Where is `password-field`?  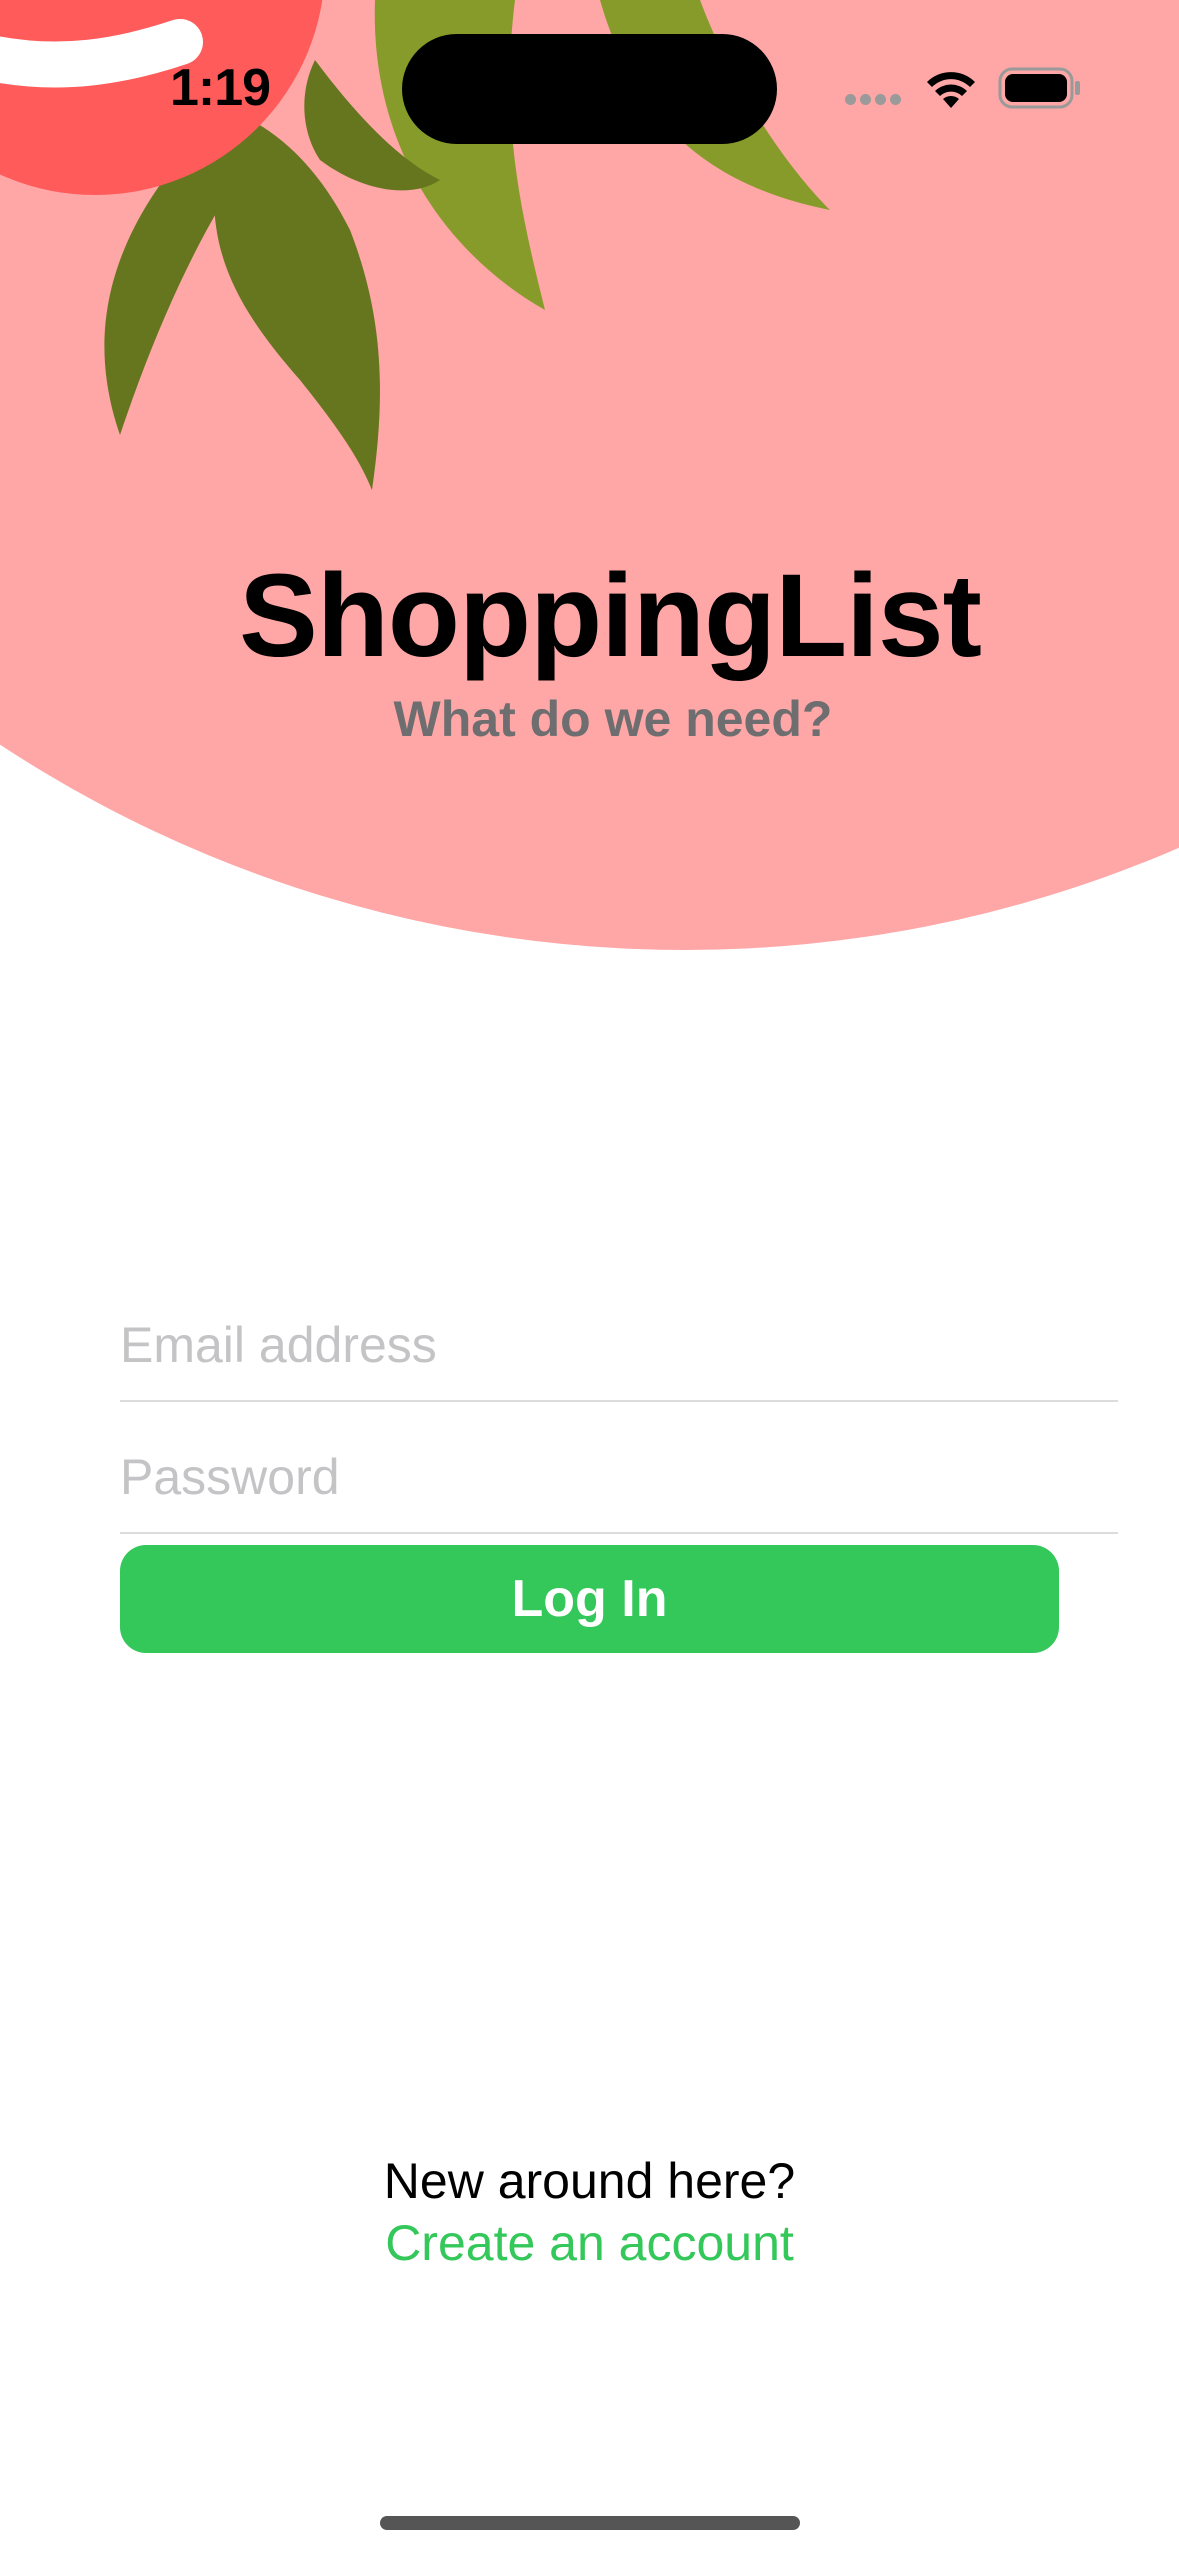
password-field is located at coordinates (619, 1478).